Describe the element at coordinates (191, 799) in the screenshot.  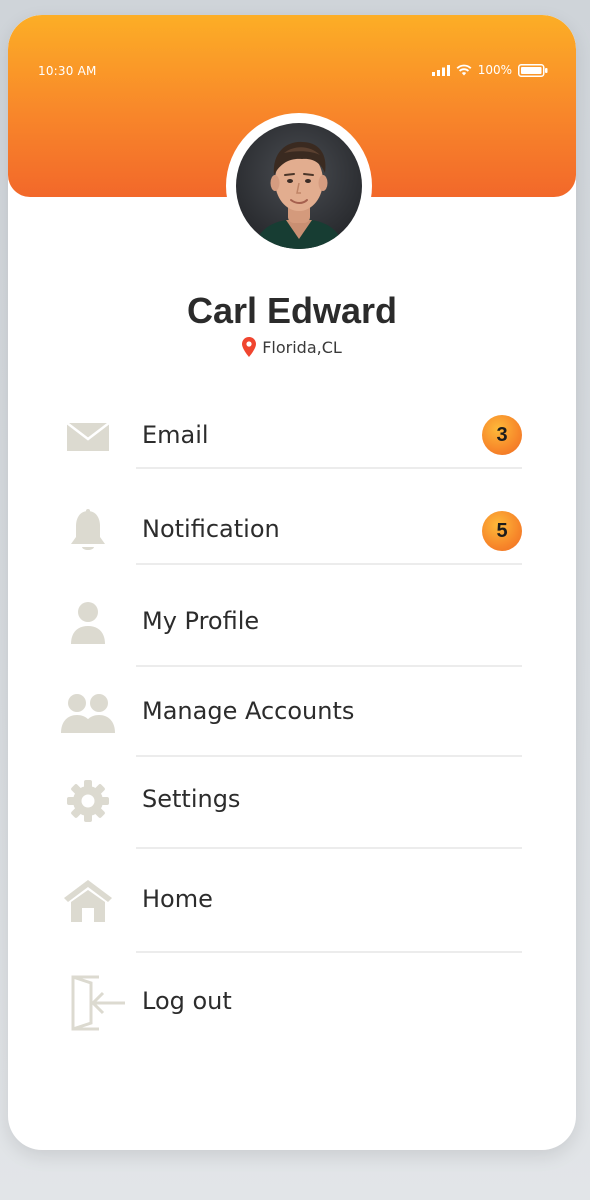
I see `menu-label-settings: Settings` at that location.